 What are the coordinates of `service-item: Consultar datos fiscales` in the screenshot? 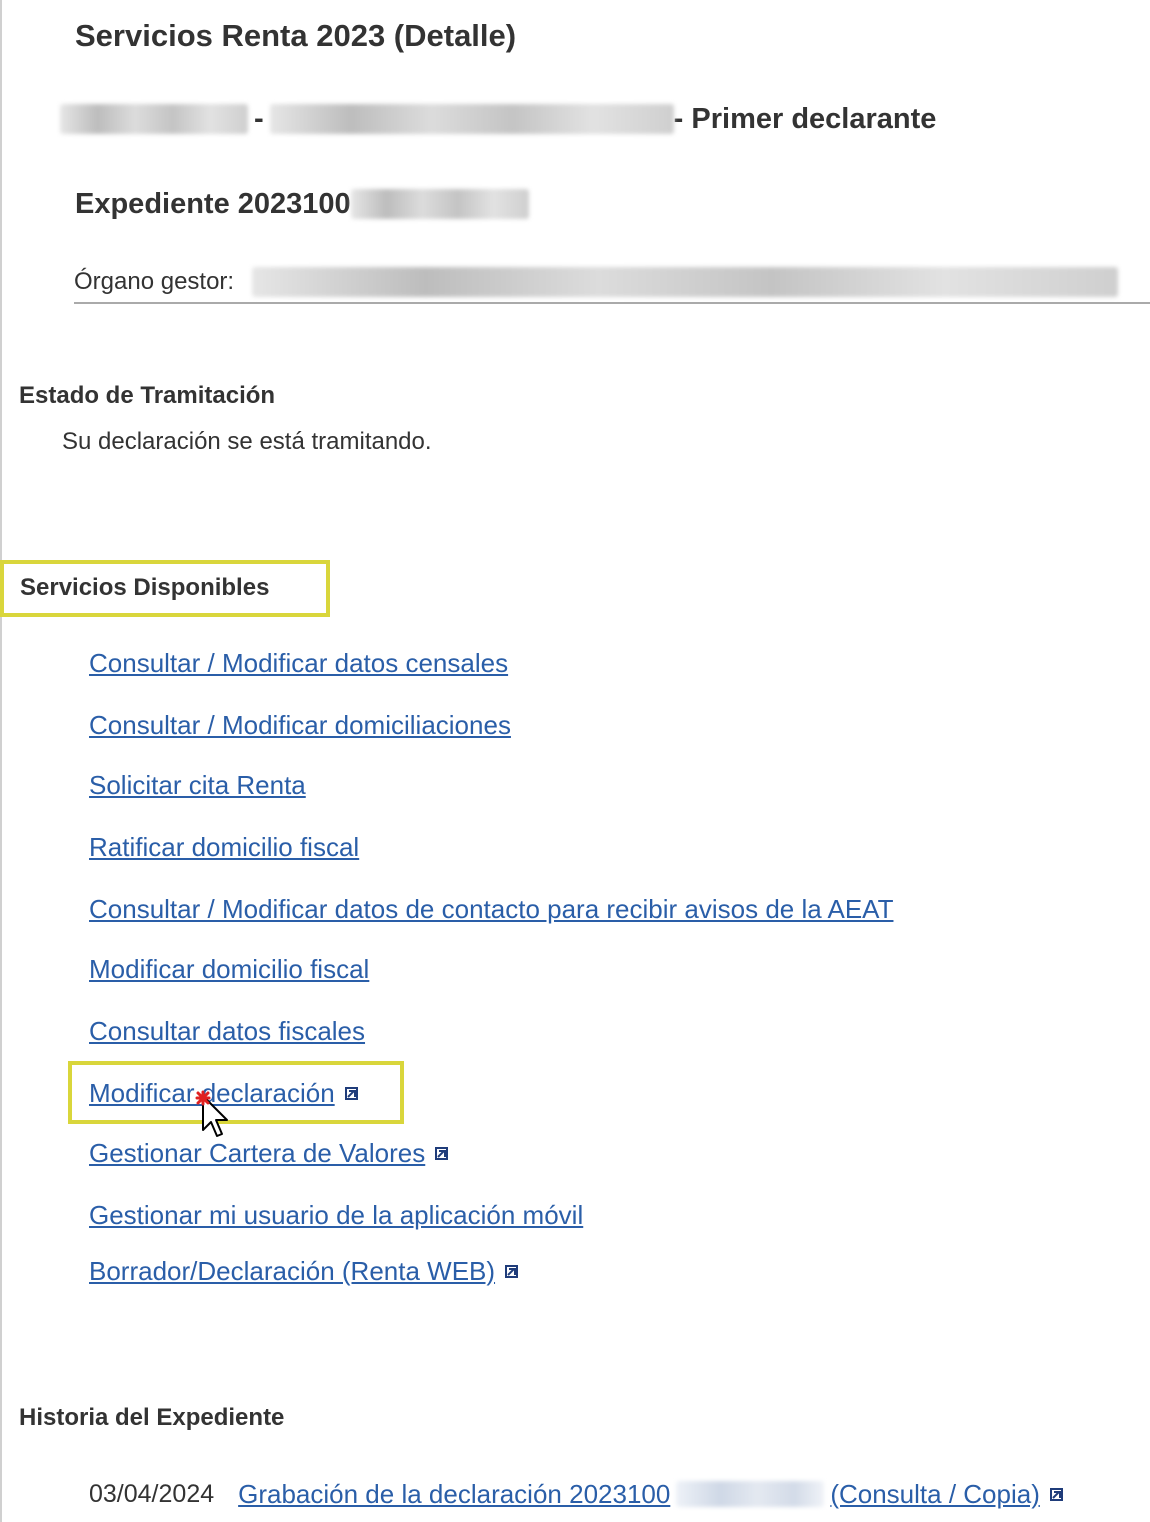 It's located at (227, 1031).